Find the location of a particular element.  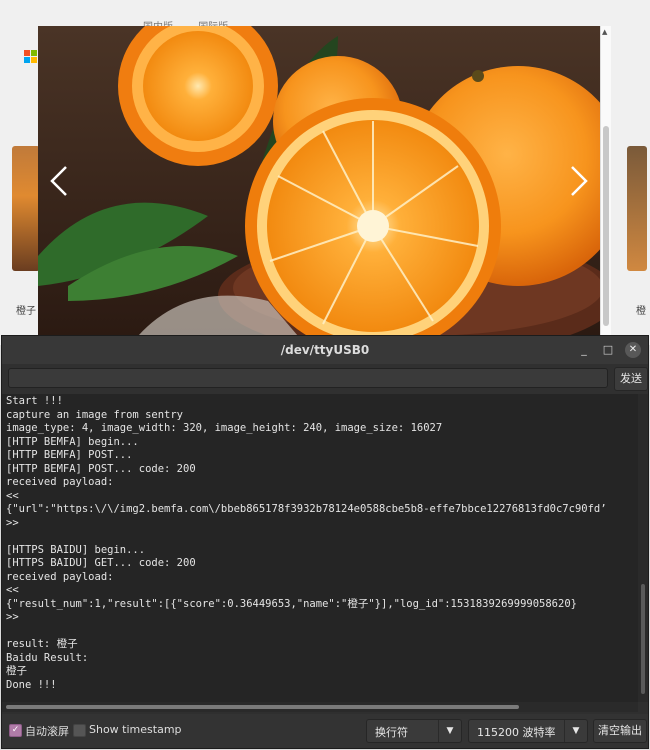

line-ending-value: 换行符 is located at coordinates (391, 732).